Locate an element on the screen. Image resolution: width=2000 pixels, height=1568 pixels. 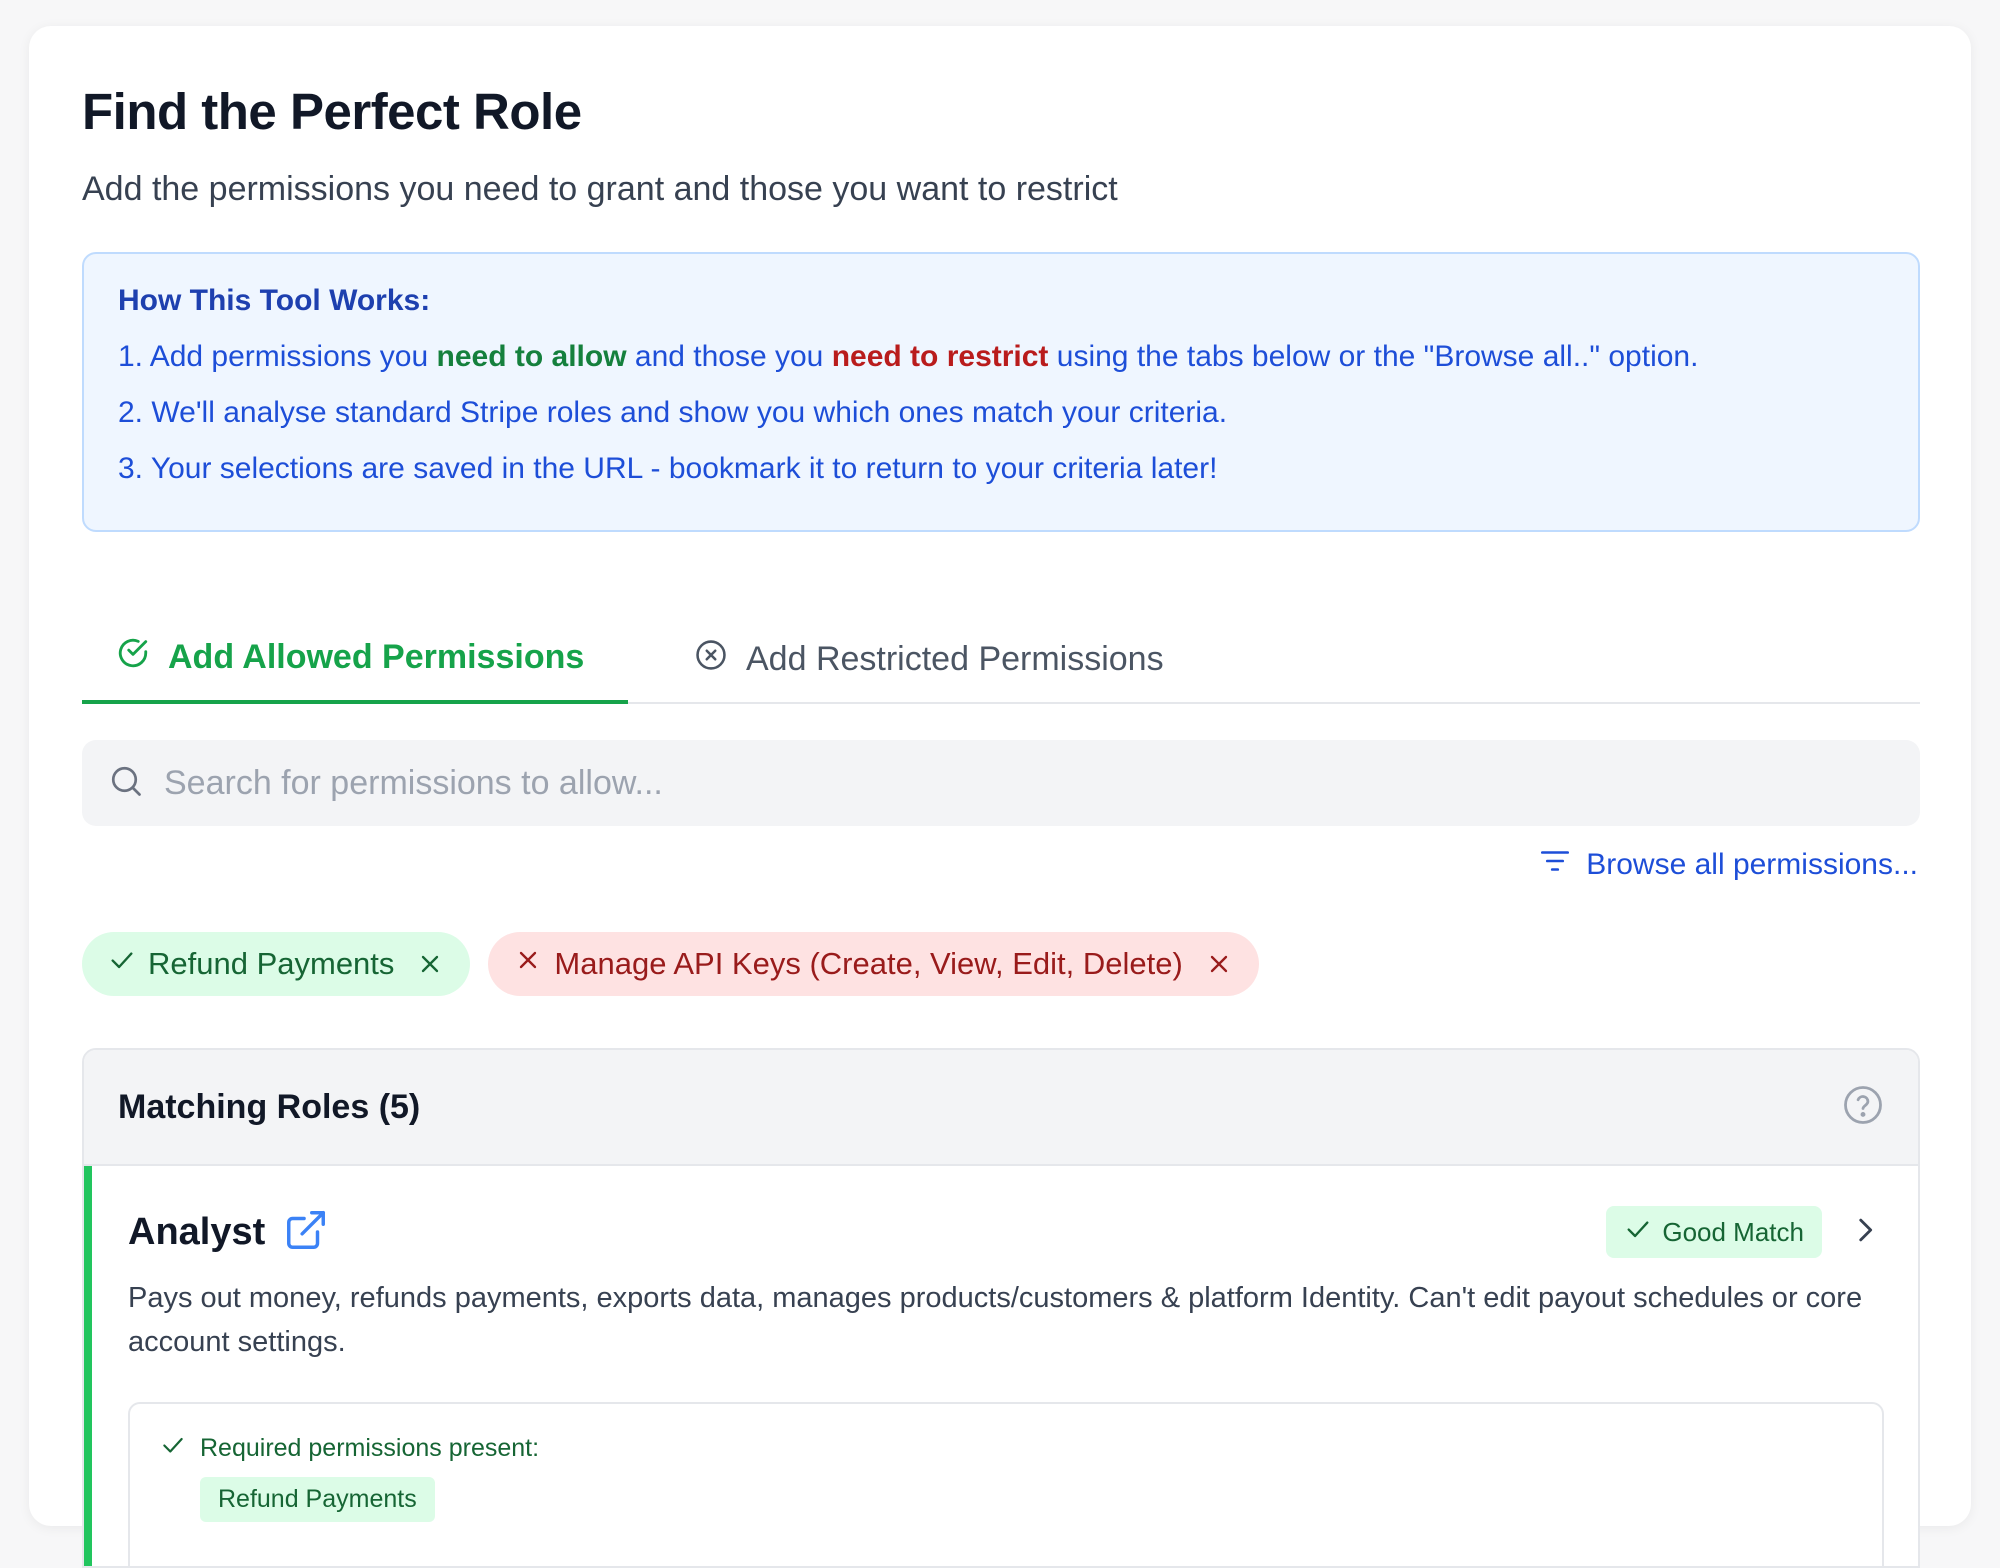
match-badge: Good Match is located at coordinates (1714, 1232).